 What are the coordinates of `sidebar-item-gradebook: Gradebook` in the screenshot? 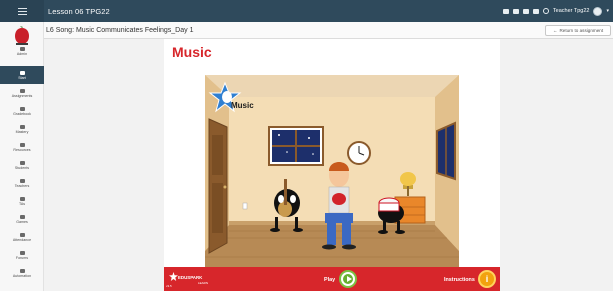 It's located at (22, 111).